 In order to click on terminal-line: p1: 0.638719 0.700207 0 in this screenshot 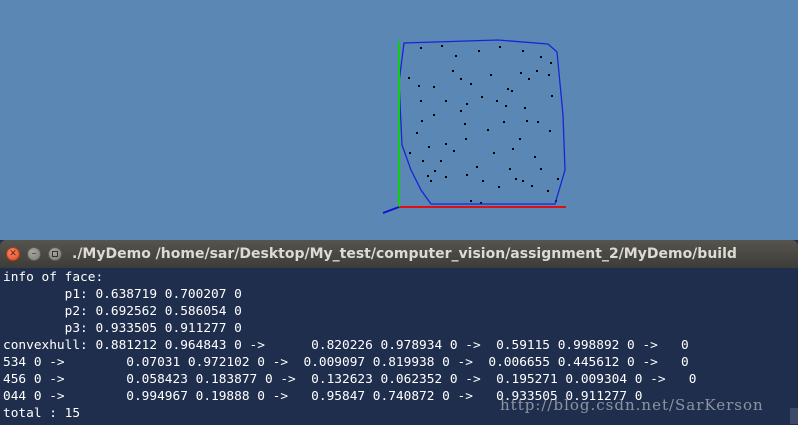, I will do `click(122, 294)`.